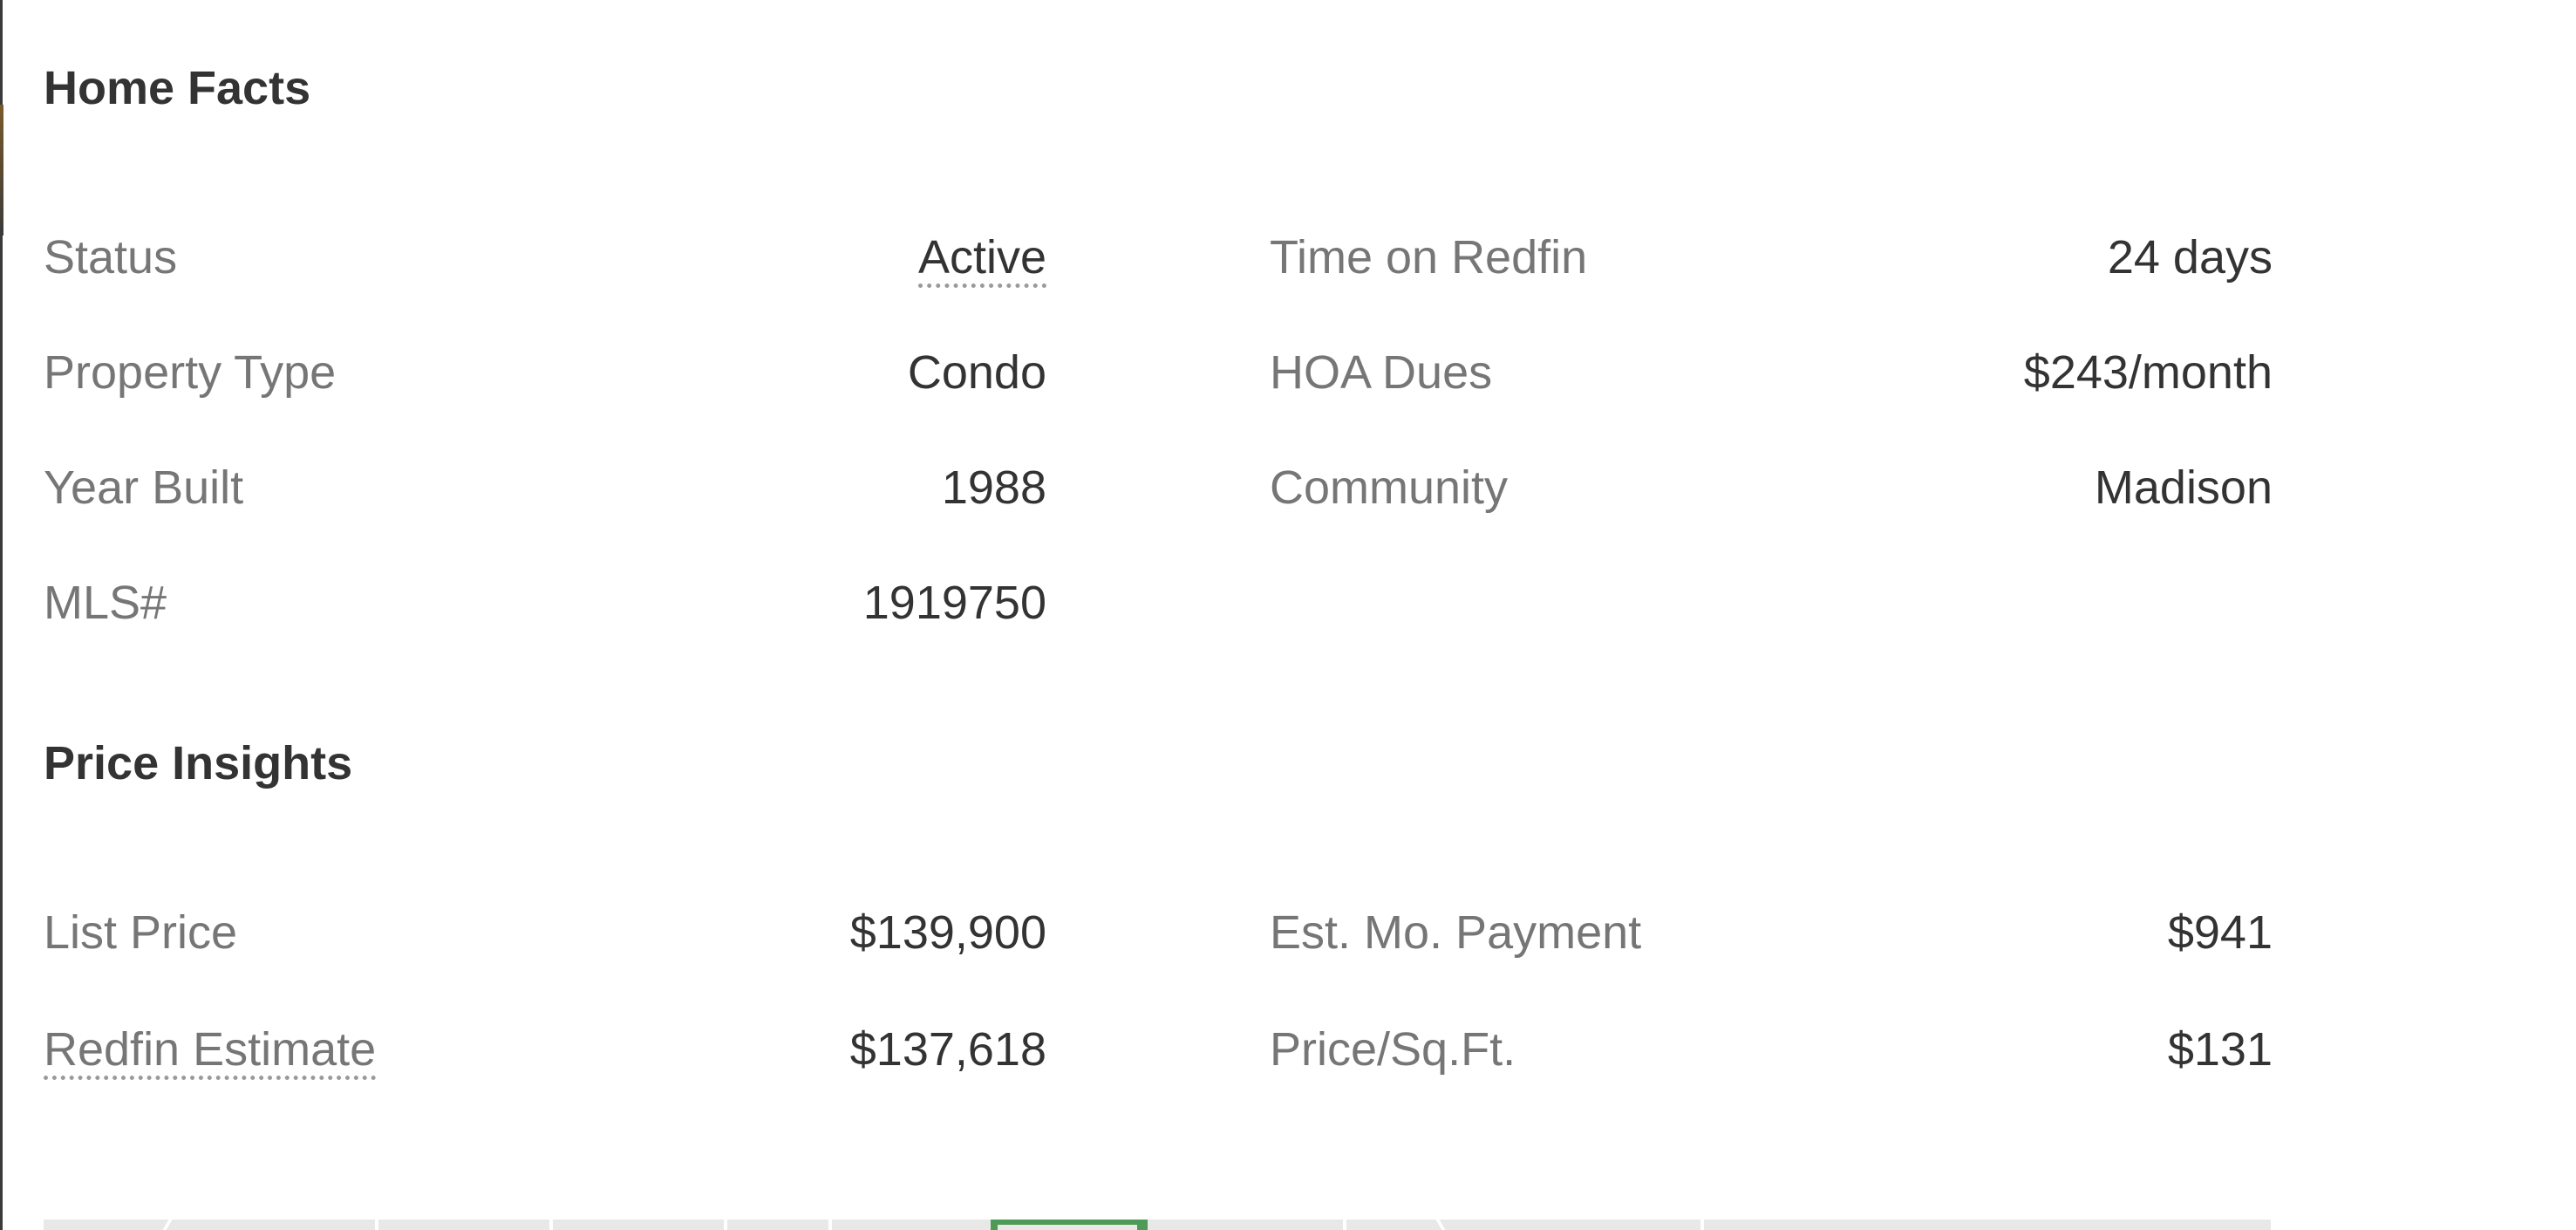  Describe the element at coordinates (545, 257) in the screenshot. I see `fact-row-status: Status Active` at that location.